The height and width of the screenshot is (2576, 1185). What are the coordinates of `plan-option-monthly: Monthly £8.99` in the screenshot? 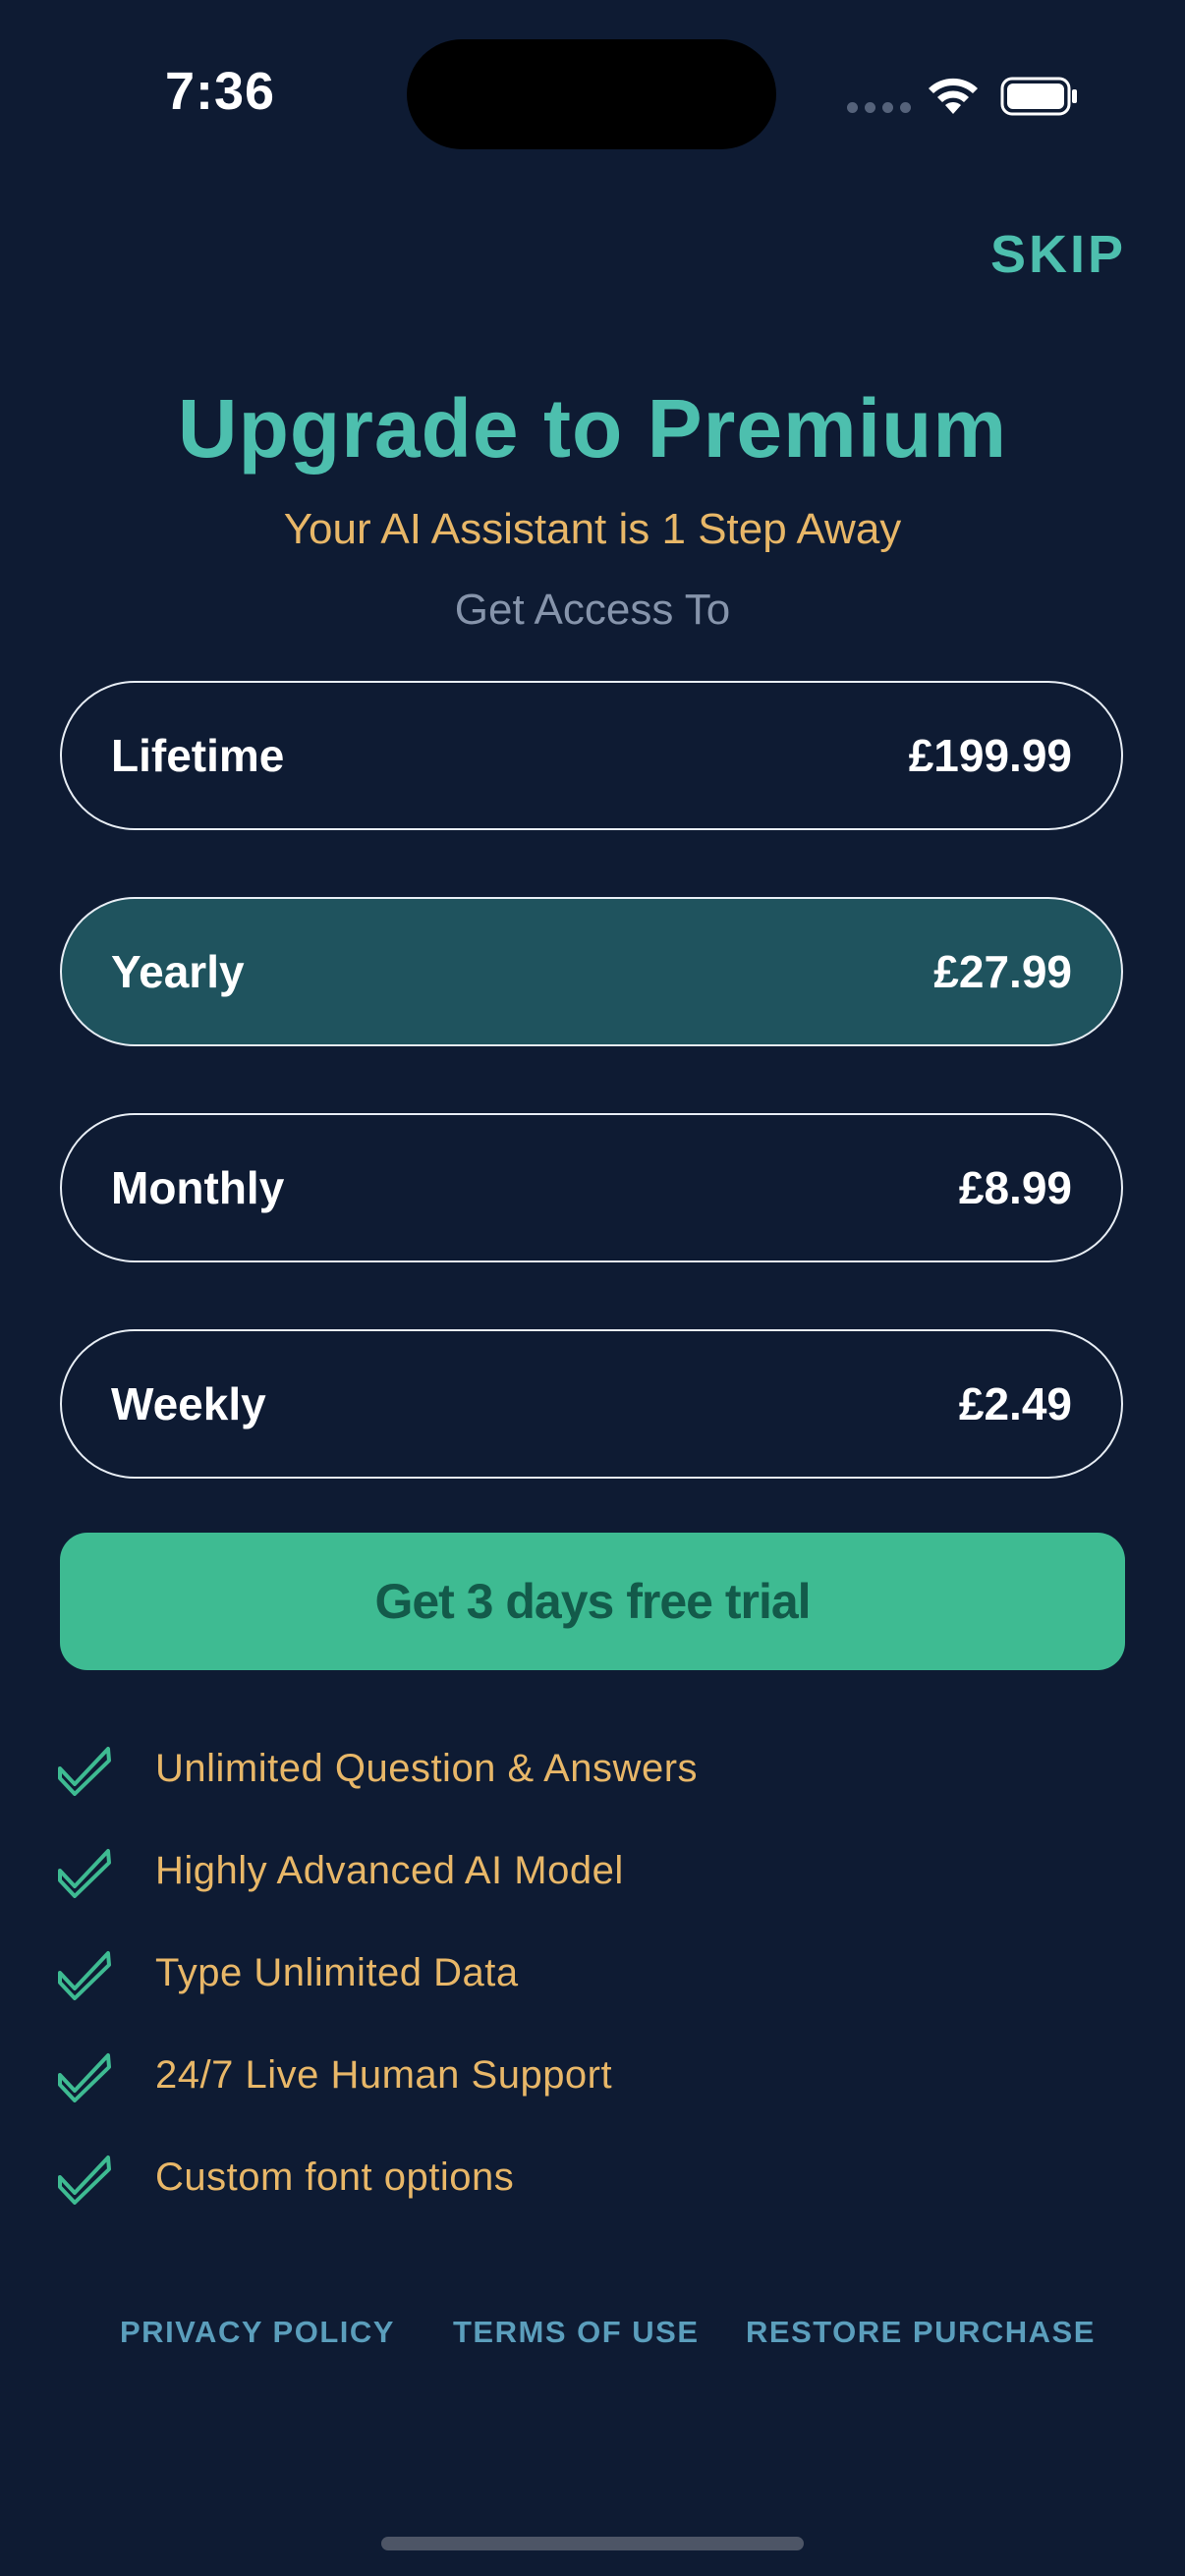 It's located at (592, 1187).